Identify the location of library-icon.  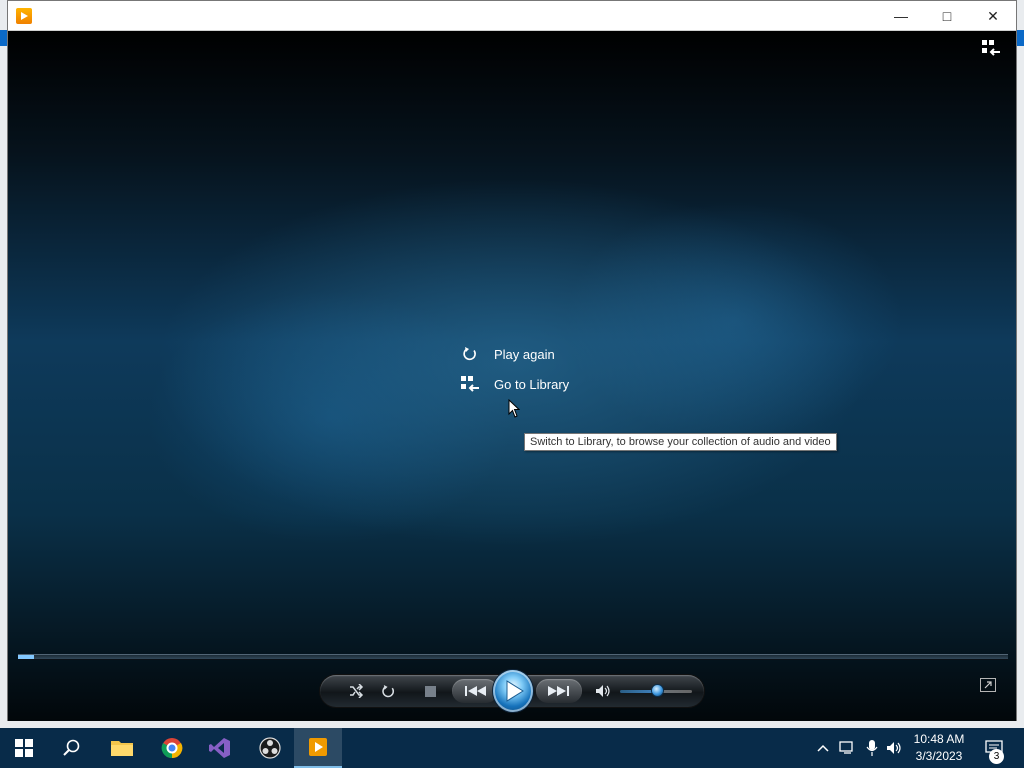
(470, 384).